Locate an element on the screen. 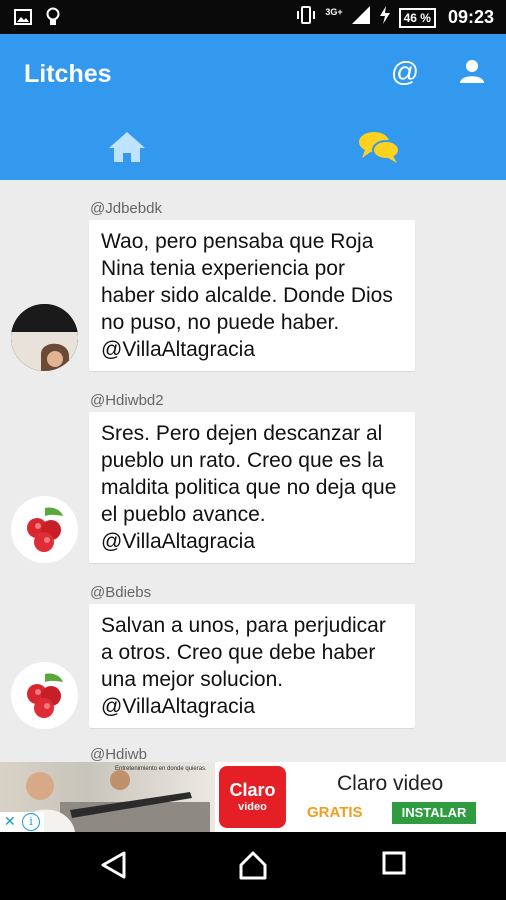 This screenshot has width=506, height=900. home-icon is located at coordinates (127, 147).